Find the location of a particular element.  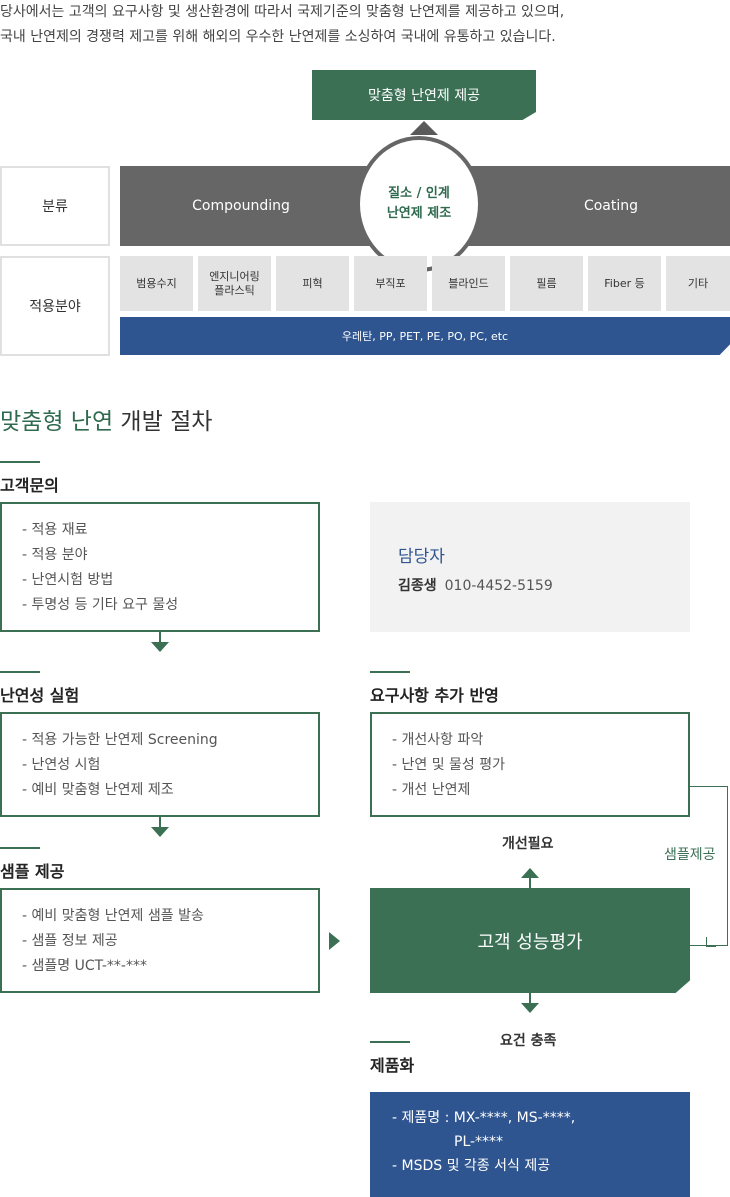

list-item: - 적용 가능한 난연제 Screening is located at coordinates (120, 740).